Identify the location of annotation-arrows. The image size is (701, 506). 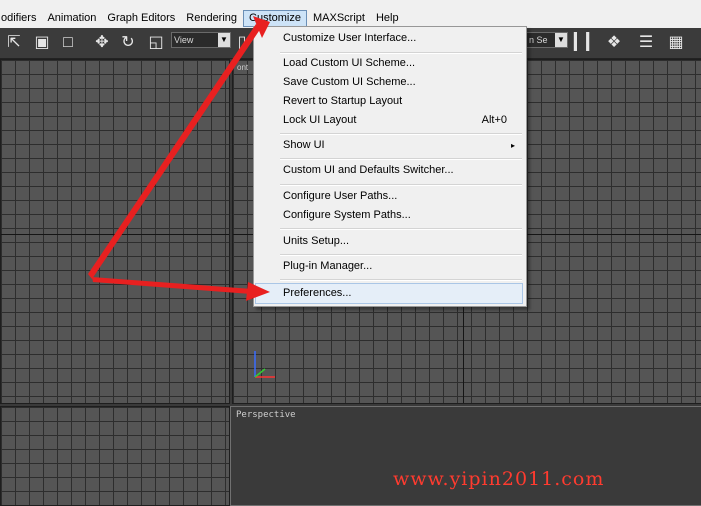
(179, 158).